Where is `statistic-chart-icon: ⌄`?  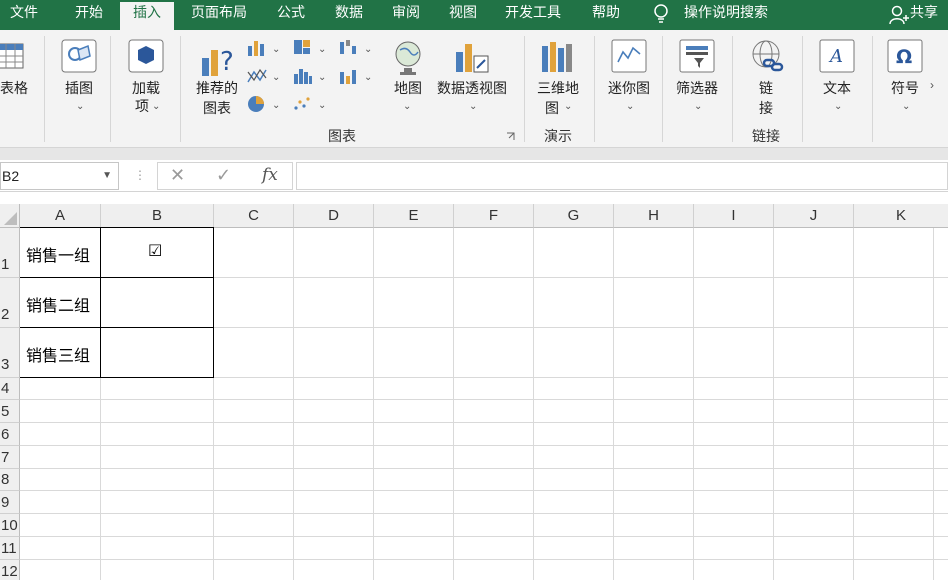
statistic-chart-icon: ⌄ is located at coordinates (311, 76).